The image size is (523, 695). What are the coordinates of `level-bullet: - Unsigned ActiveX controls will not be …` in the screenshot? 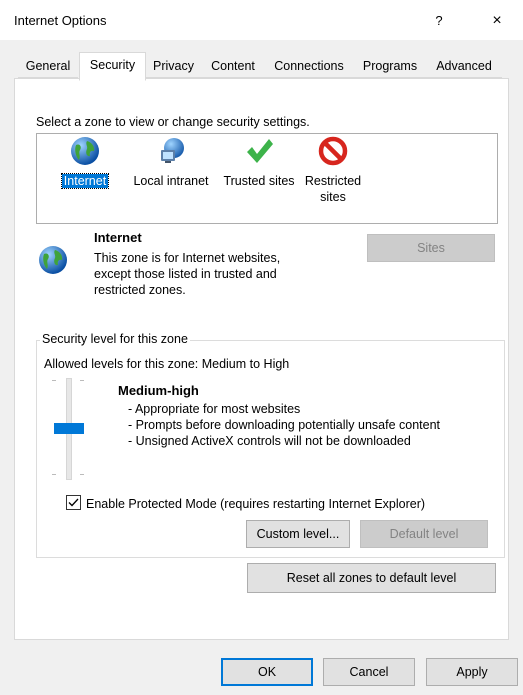 It's located at (269, 441).